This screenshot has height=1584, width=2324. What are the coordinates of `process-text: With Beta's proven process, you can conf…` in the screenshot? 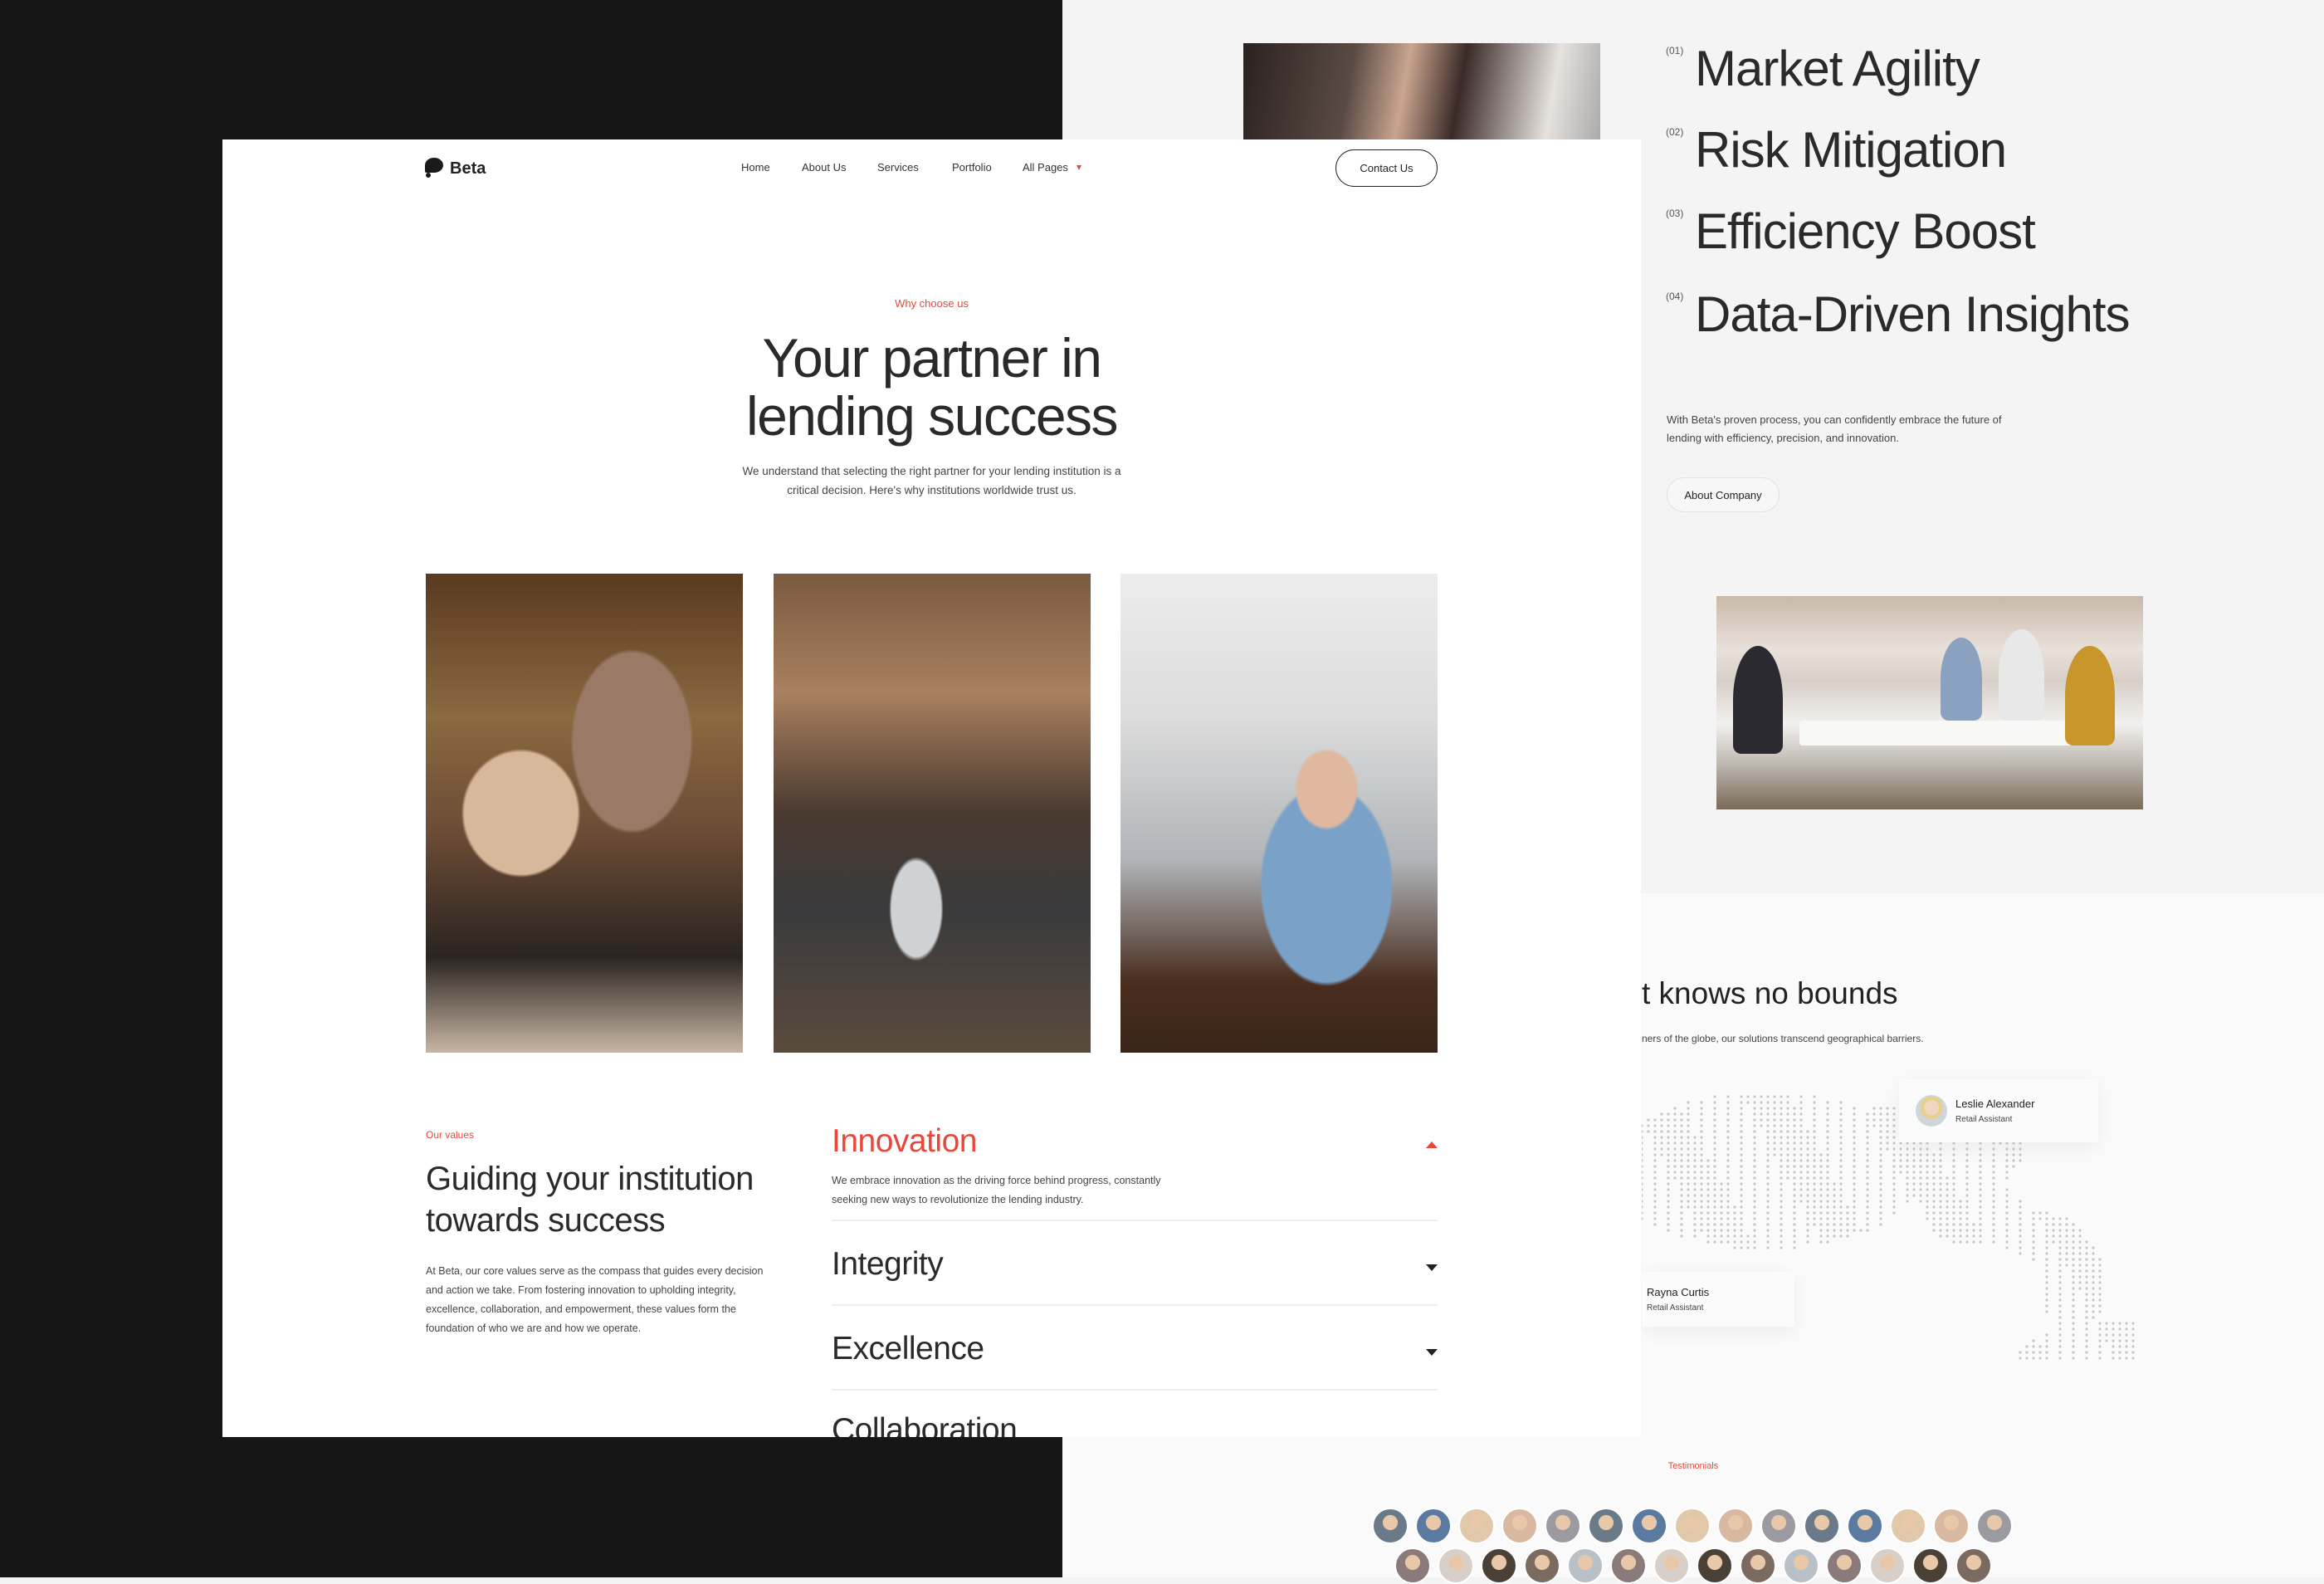 It's located at (1834, 428).